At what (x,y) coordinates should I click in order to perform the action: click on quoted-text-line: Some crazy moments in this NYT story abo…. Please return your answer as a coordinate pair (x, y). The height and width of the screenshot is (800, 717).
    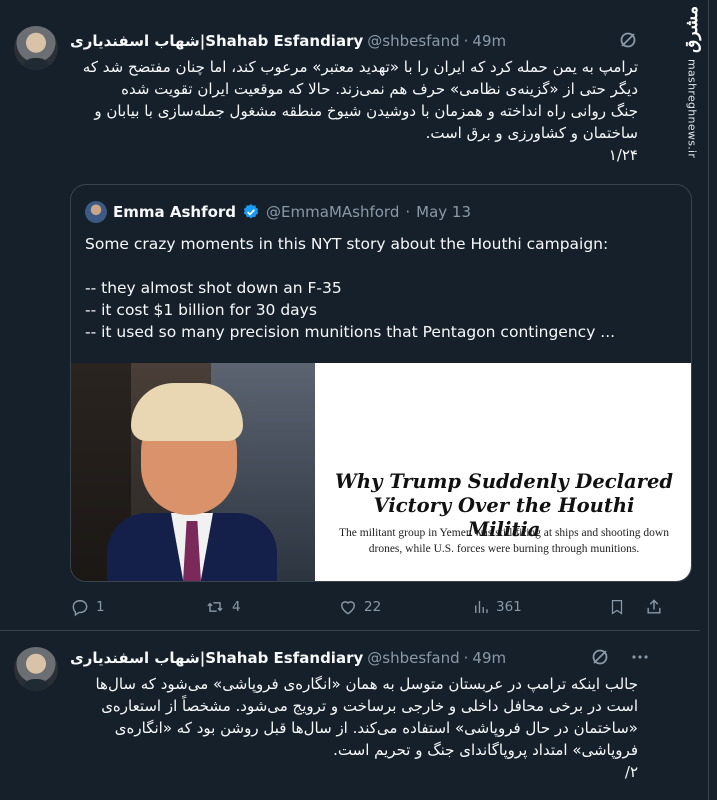
    Looking at the image, I should click on (347, 244).